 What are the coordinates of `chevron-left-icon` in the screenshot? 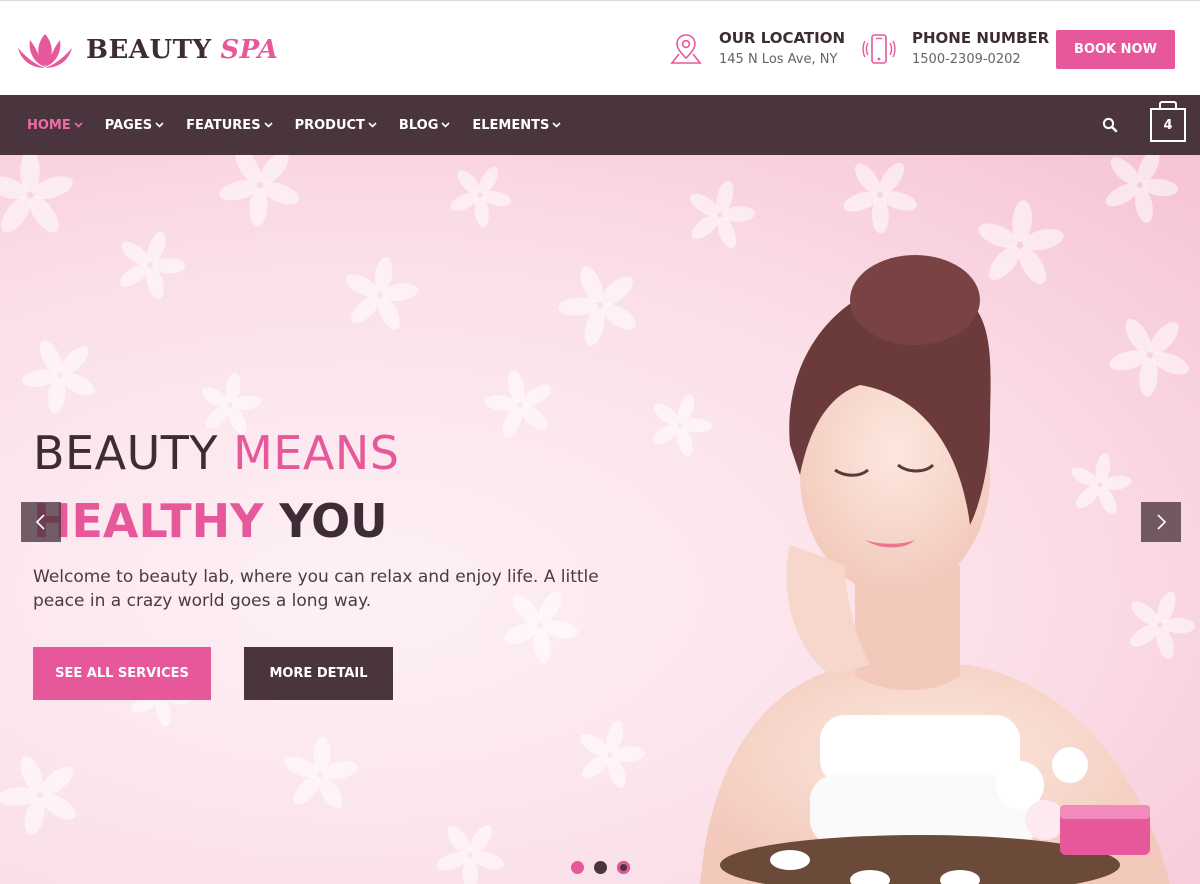 It's located at (40, 522).